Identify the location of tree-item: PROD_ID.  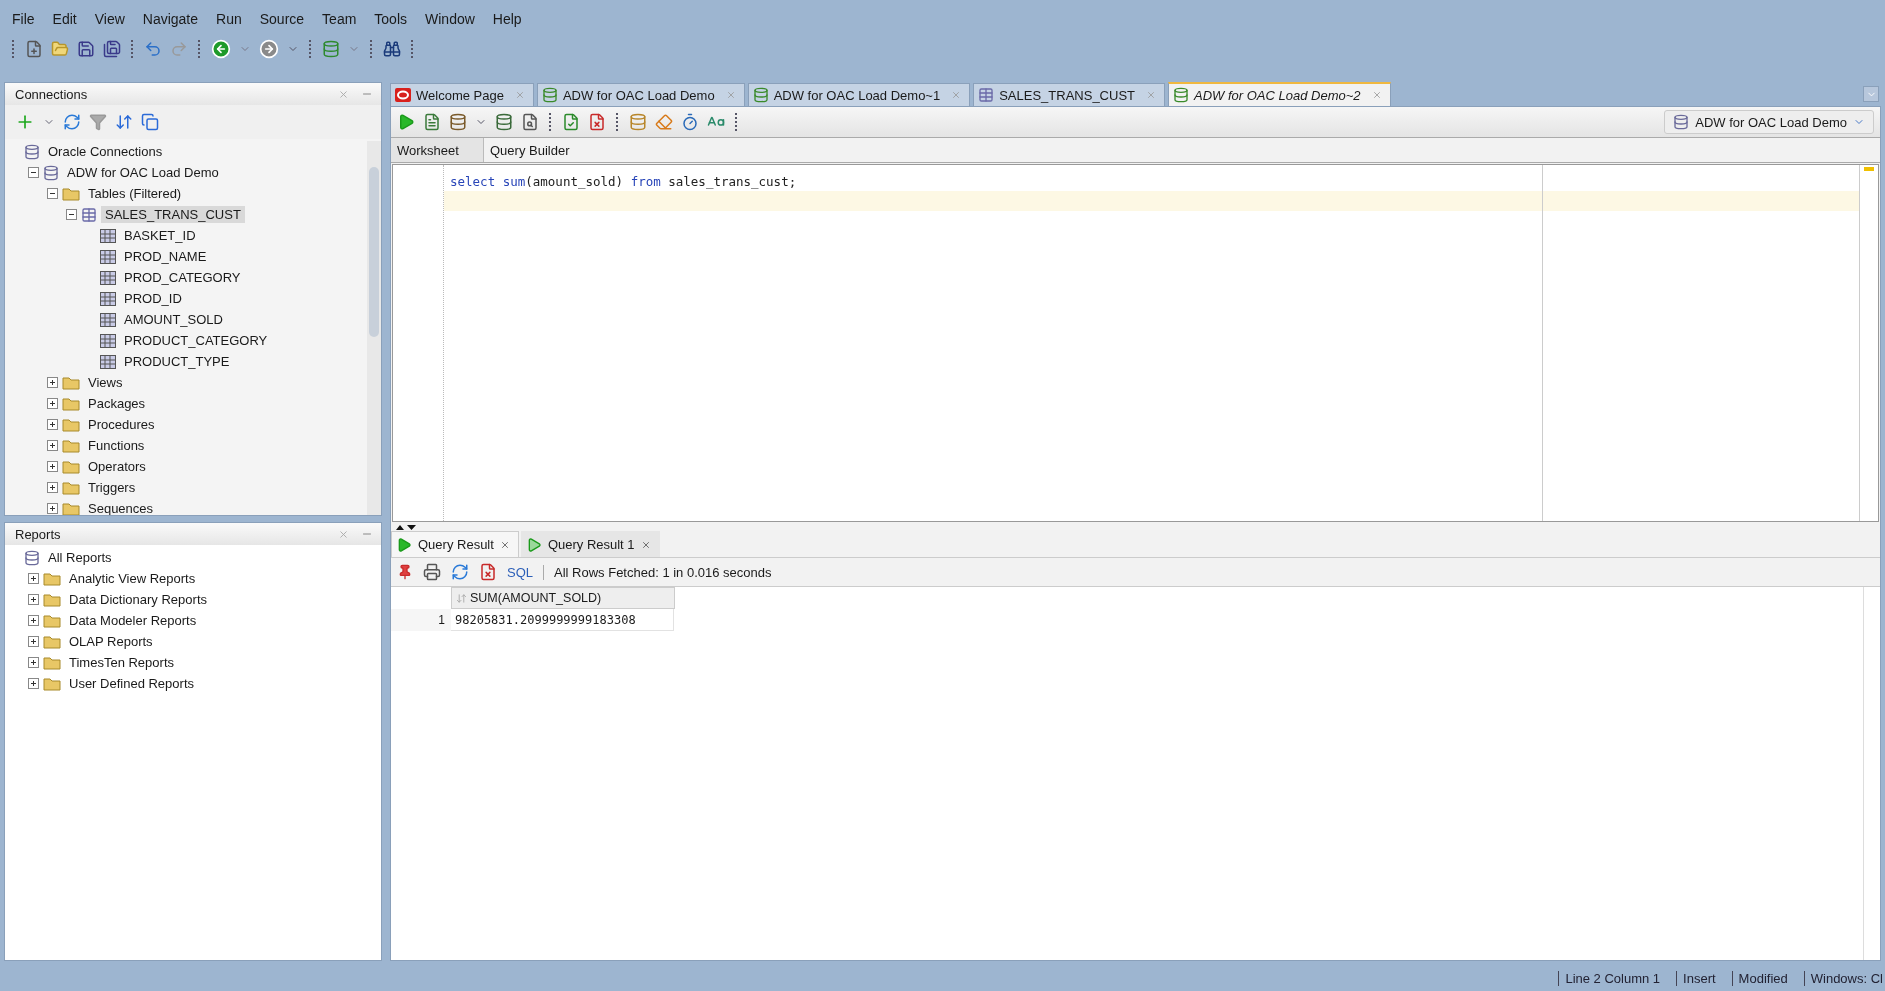
(153, 298).